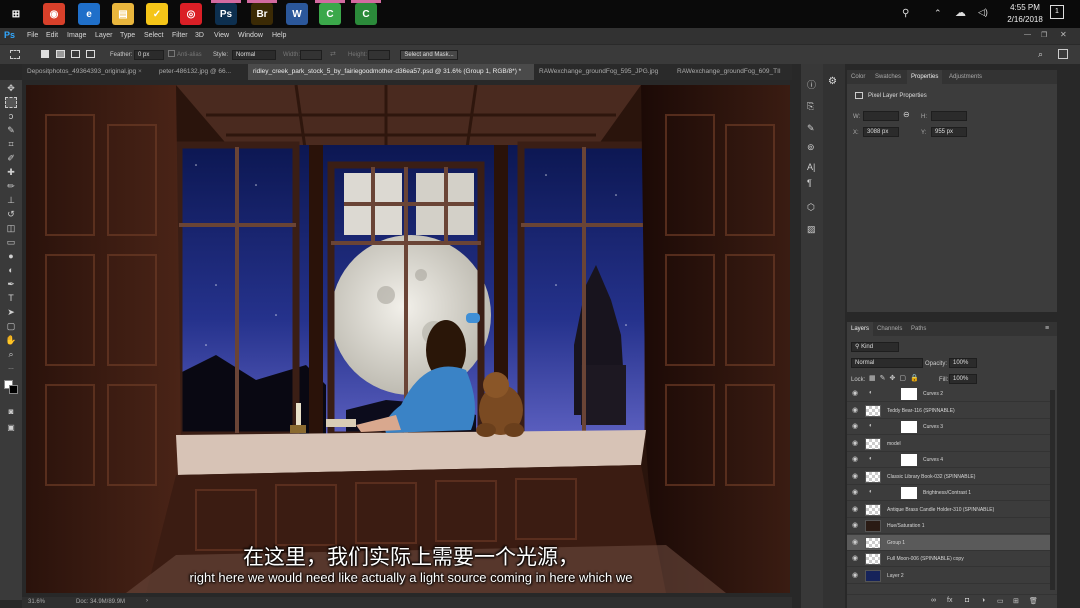 The width and height of the screenshot is (1080, 608). I want to click on layer-row: ◉ ◐ Brightness/Contrast 1, so click(948, 493).